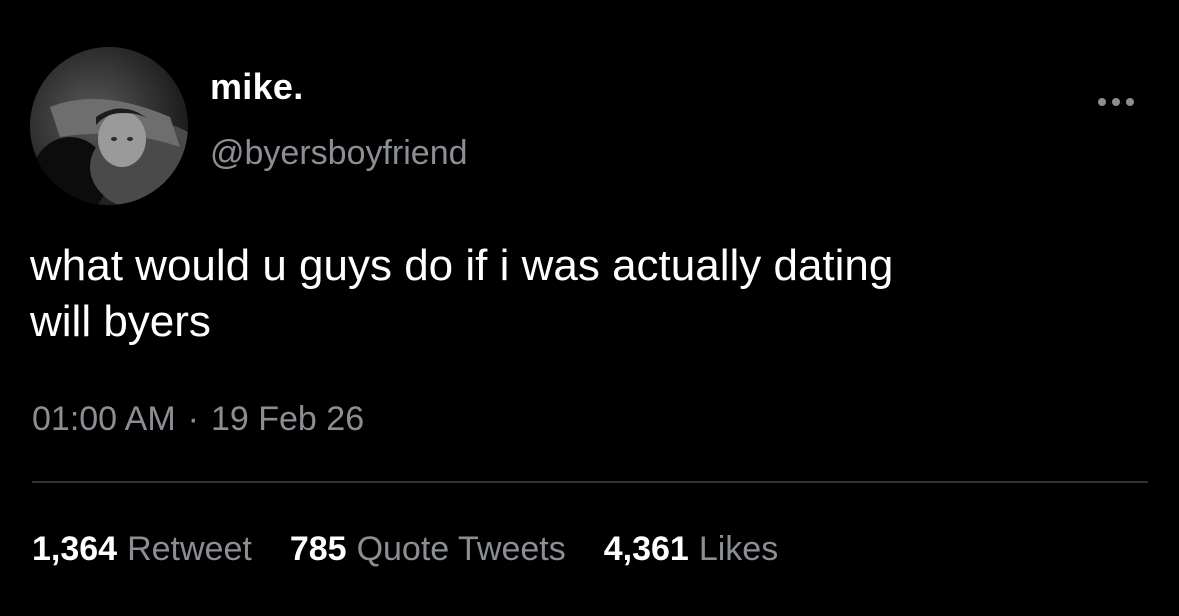 This screenshot has height=616, width=1179. What do you see at coordinates (318, 549) in the screenshot?
I see `quote-tweets-count: 785` at bounding box center [318, 549].